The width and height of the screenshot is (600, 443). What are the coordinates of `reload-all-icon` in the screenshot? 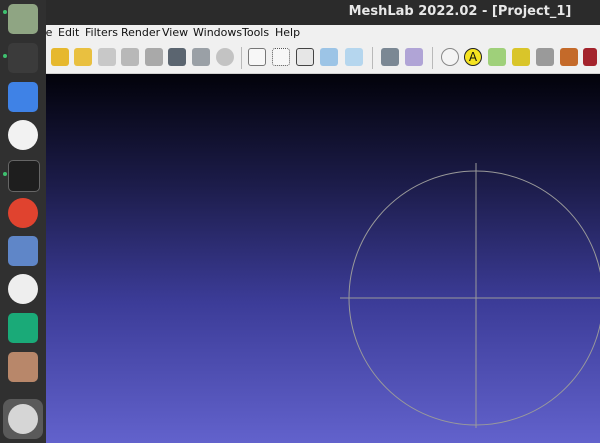 It's located at (130, 57).